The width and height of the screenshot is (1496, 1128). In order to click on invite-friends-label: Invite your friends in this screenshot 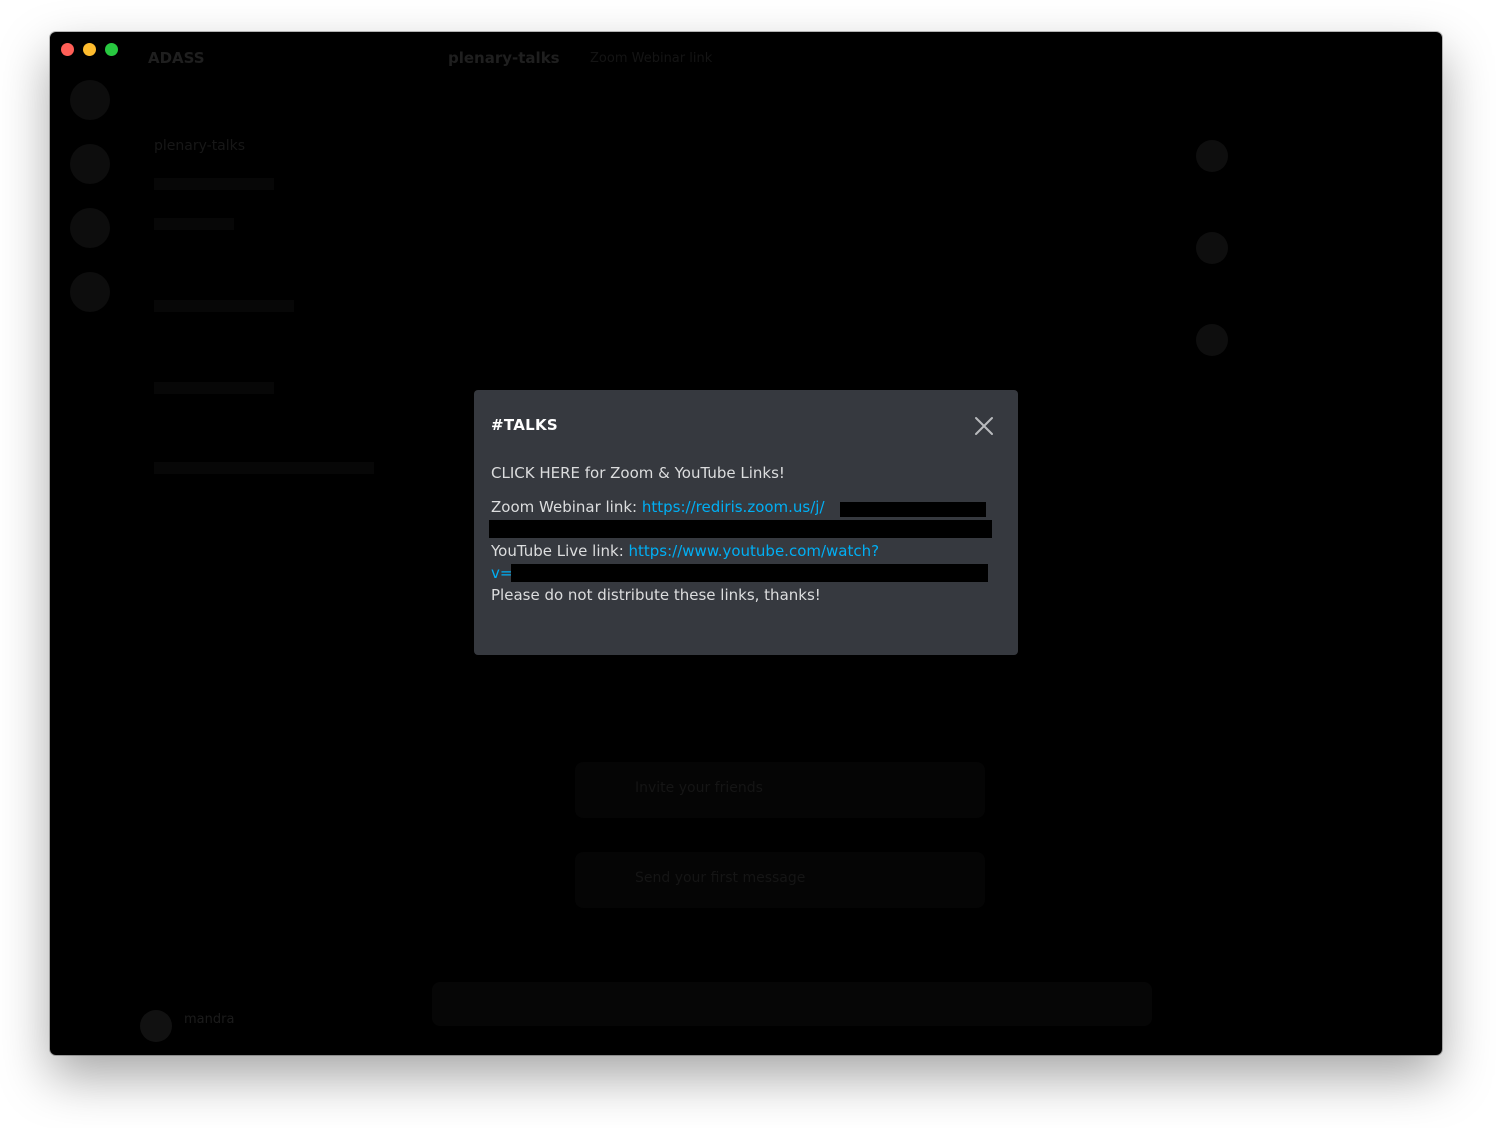, I will do `click(699, 788)`.